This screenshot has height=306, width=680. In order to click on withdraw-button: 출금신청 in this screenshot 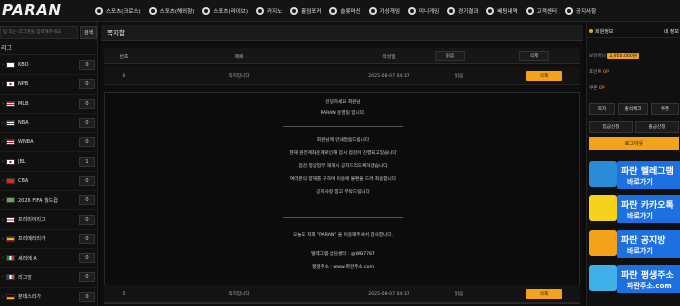, I will do `click(657, 127)`.